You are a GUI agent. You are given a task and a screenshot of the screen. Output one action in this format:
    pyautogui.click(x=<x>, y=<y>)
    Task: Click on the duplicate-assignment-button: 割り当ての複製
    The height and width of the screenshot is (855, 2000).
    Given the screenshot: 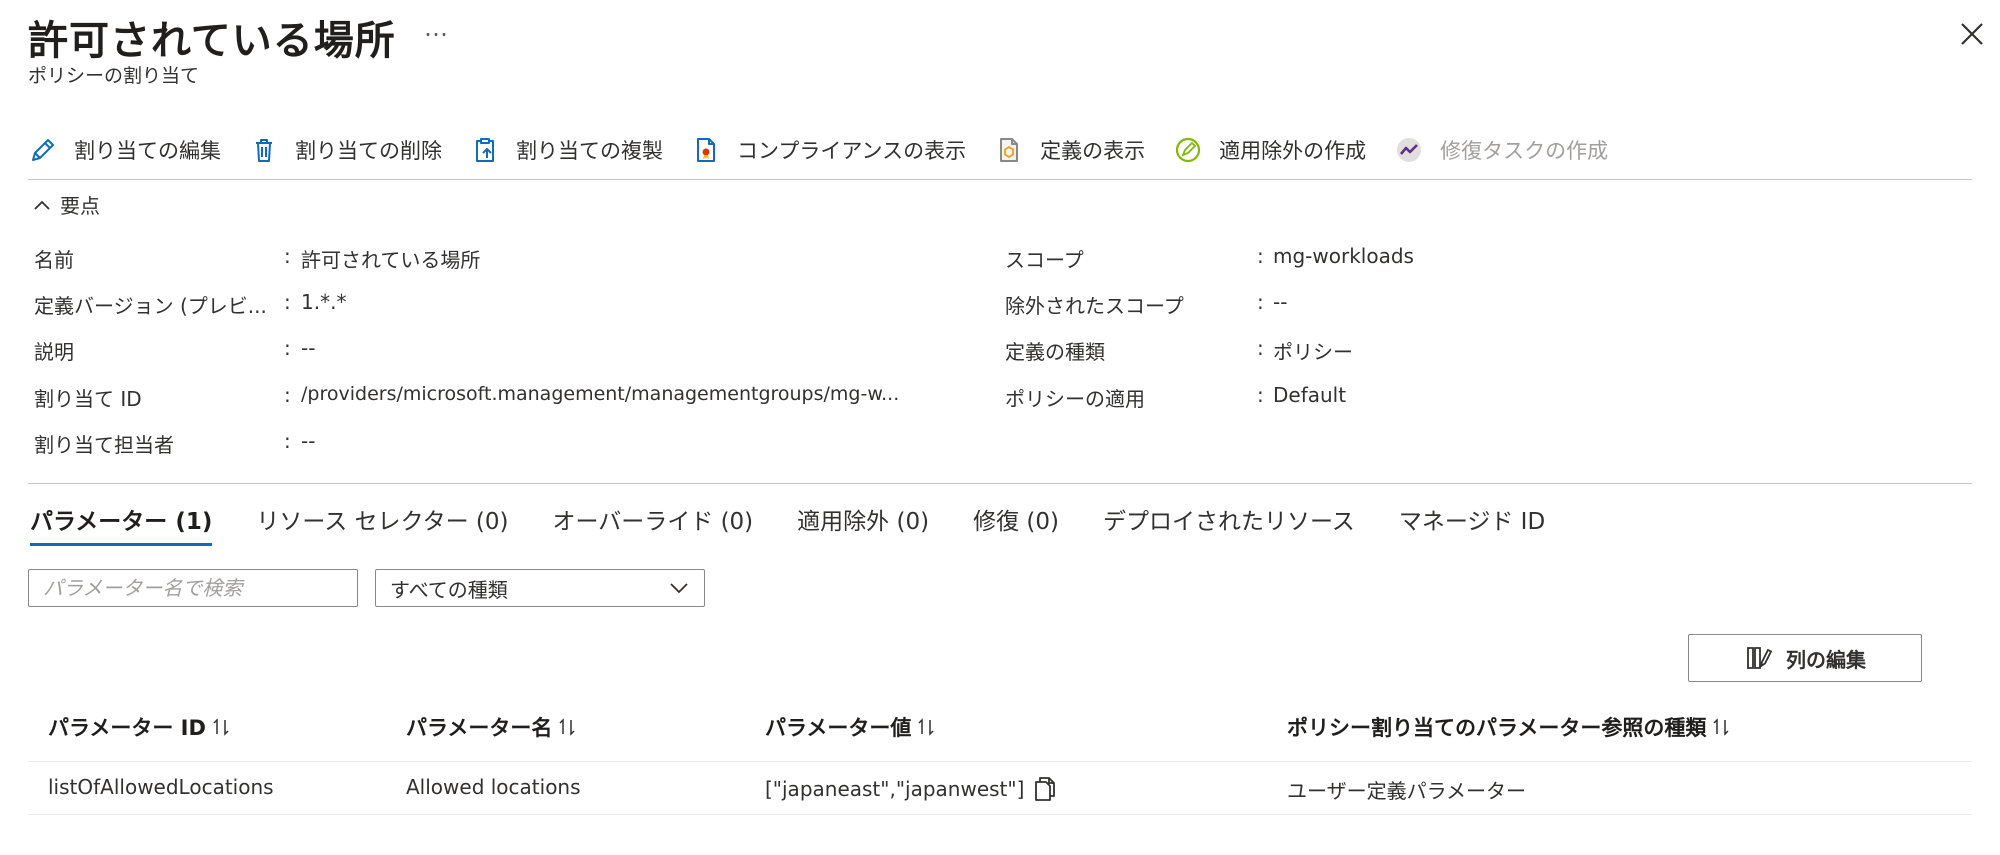 What is the action you would take?
    pyautogui.click(x=566, y=150)
    